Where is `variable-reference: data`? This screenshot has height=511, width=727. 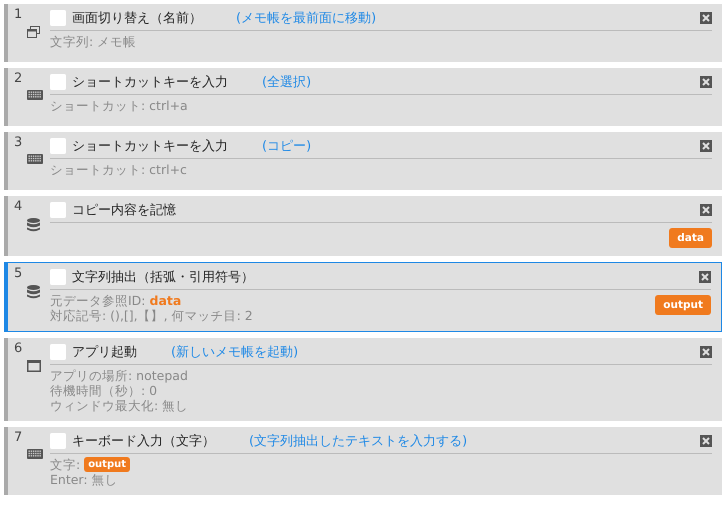
variable-reference: data is located at coordinates (166, 300).